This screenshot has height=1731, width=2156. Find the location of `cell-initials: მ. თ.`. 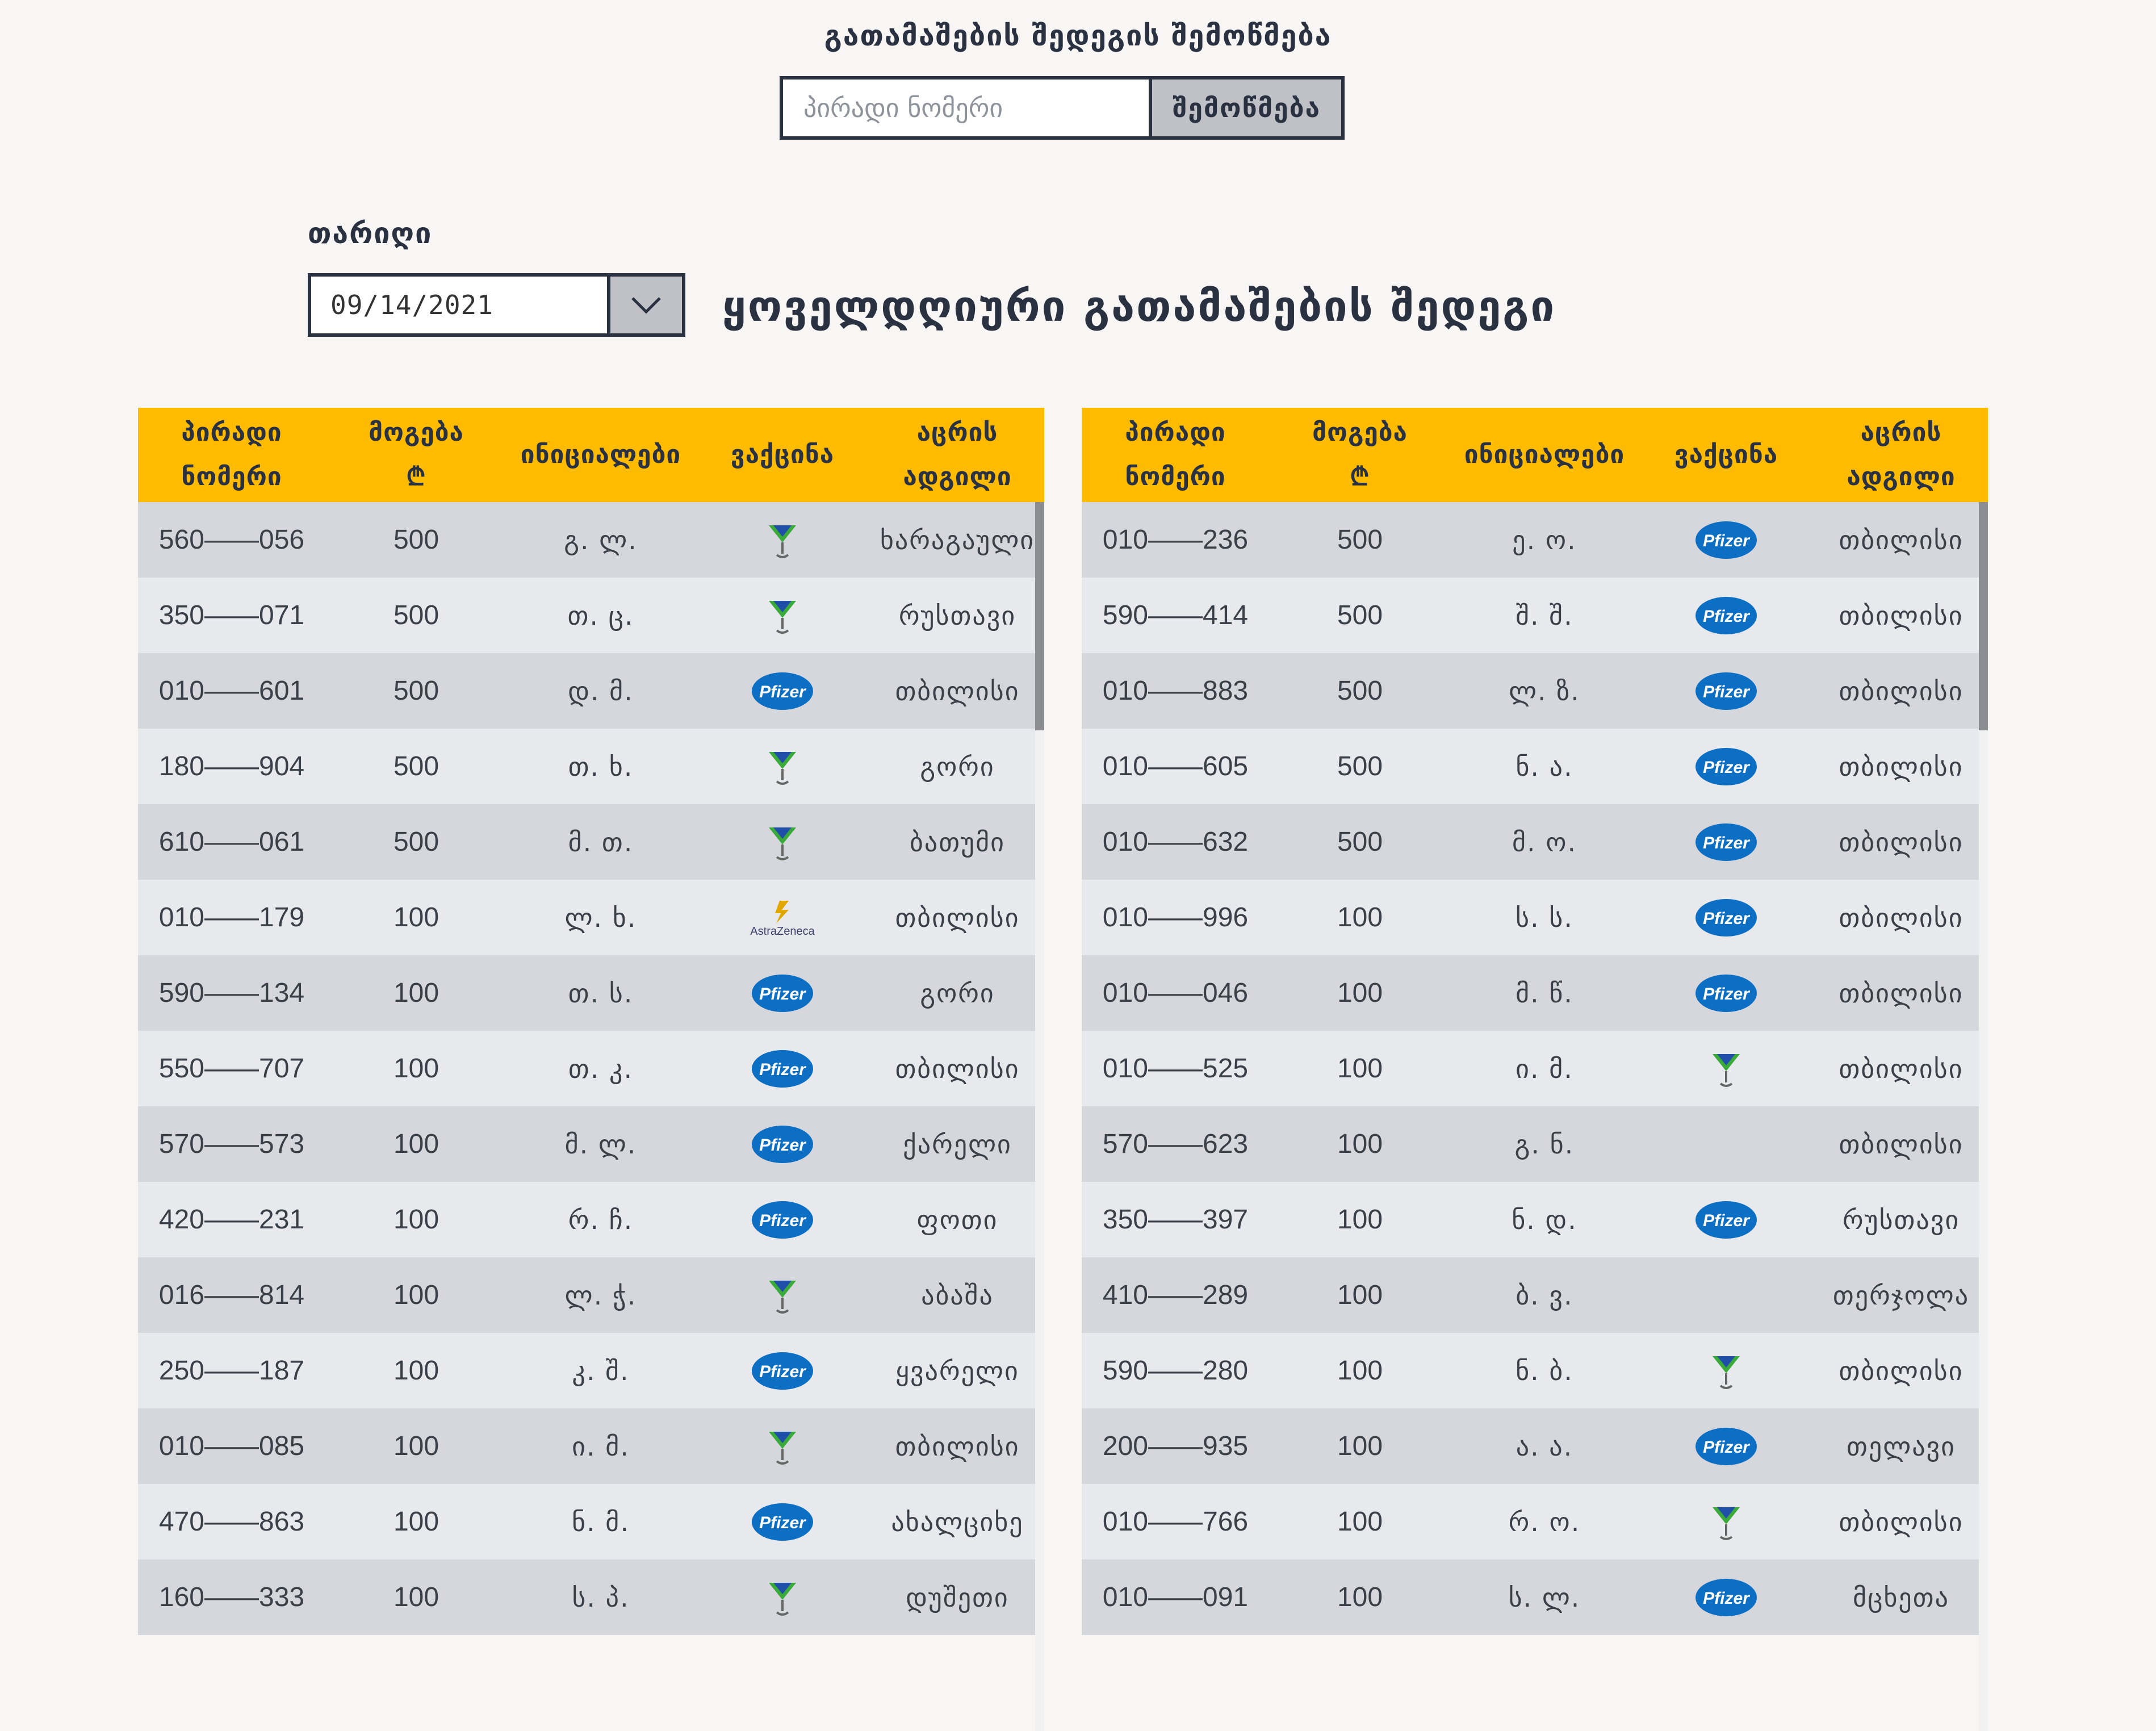

cell-initials: მ. თ. is located at coordinates (601, 842).